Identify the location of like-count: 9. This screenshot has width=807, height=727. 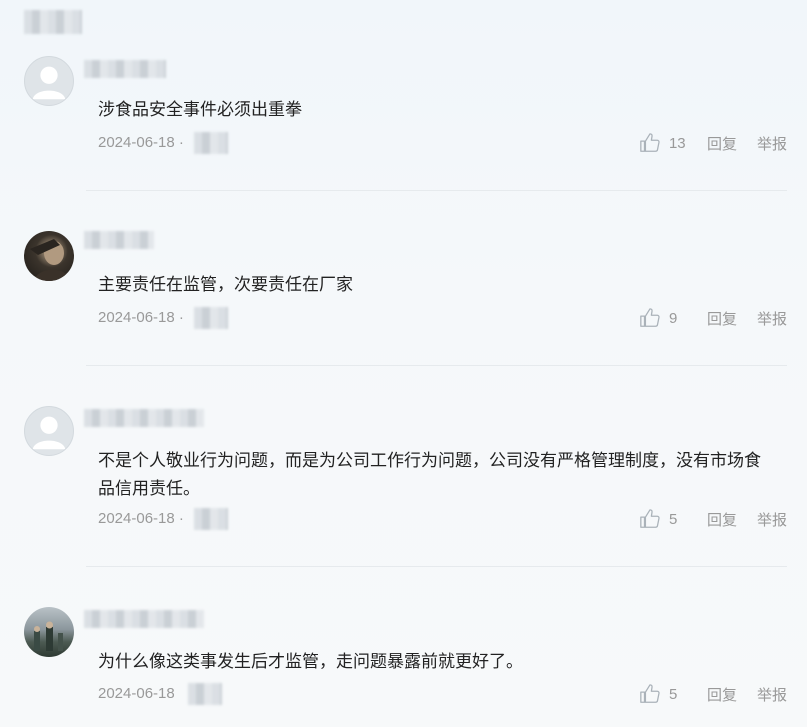
(673, 318).